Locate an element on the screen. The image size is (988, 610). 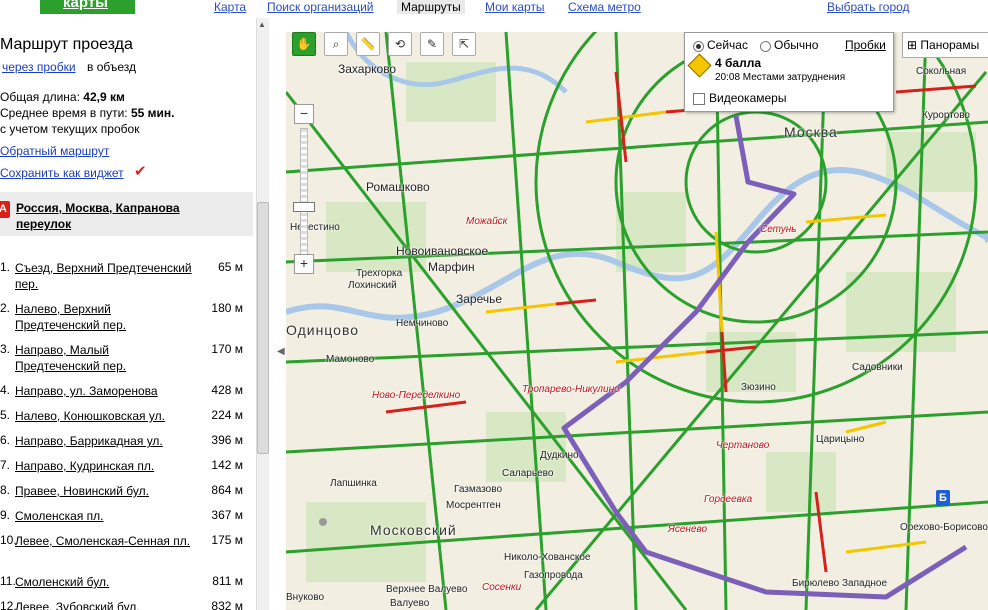
panorama-icon: ⊞ is located at coordinates (912, 45).